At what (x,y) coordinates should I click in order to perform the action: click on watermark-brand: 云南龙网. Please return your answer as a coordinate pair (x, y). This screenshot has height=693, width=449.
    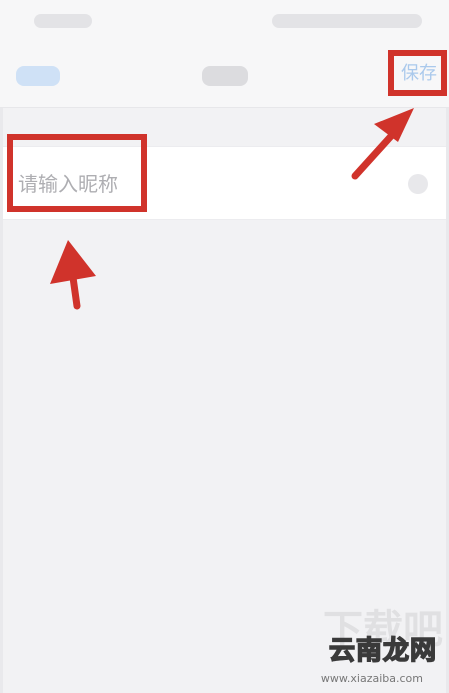
    Looking at the image, I should click on (382, 651).